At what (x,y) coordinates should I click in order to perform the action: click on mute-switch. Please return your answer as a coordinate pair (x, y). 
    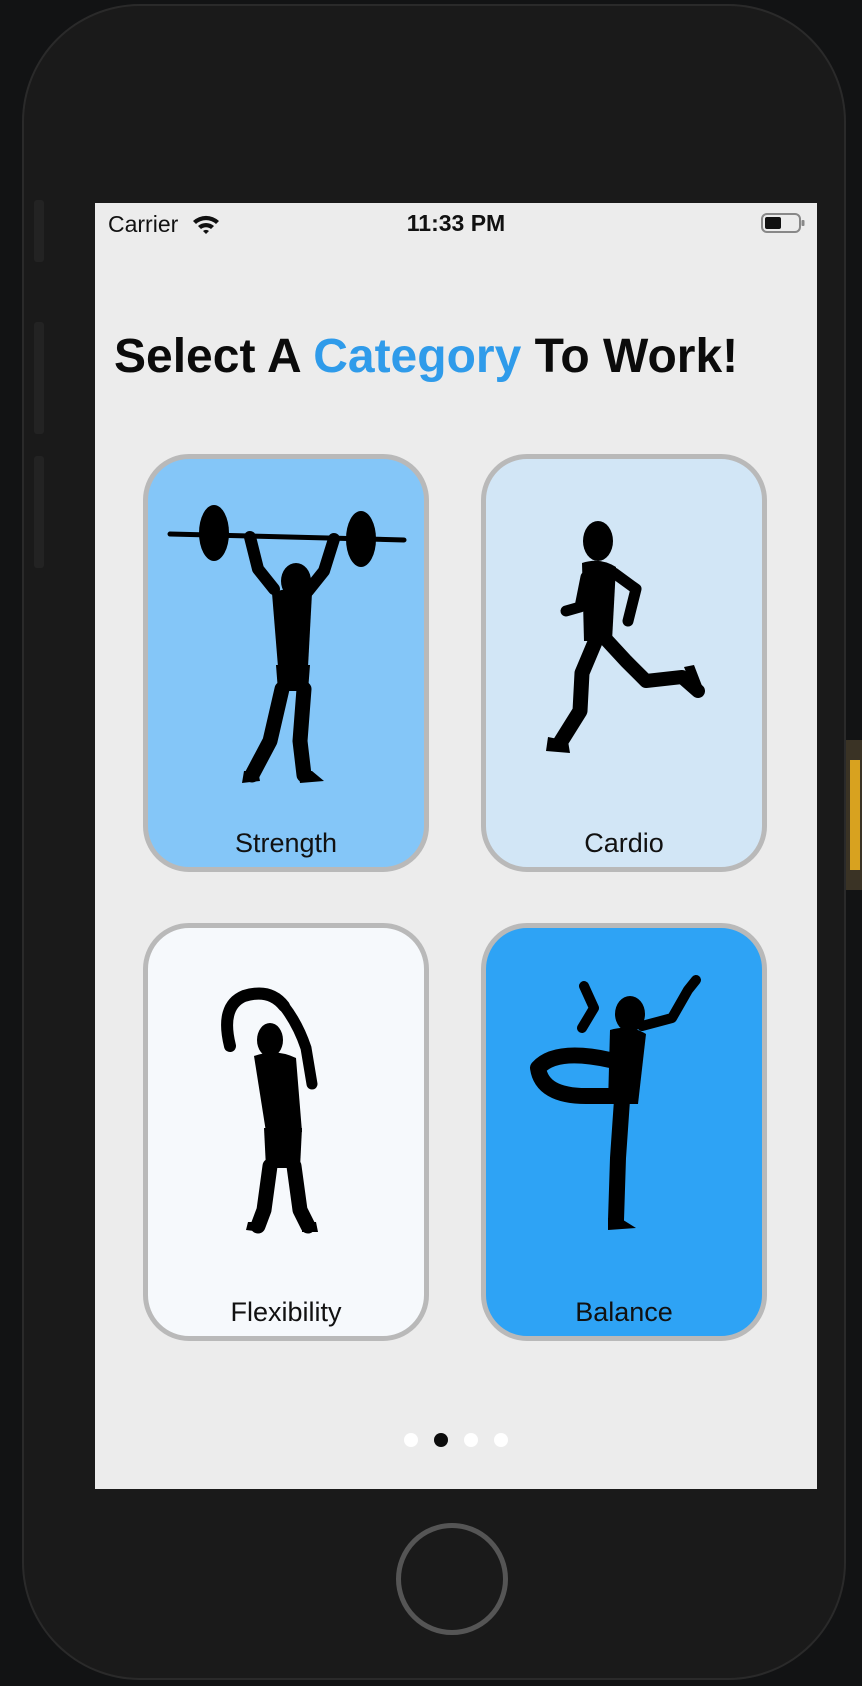
    Looking at the image, I should click on (39, 231).